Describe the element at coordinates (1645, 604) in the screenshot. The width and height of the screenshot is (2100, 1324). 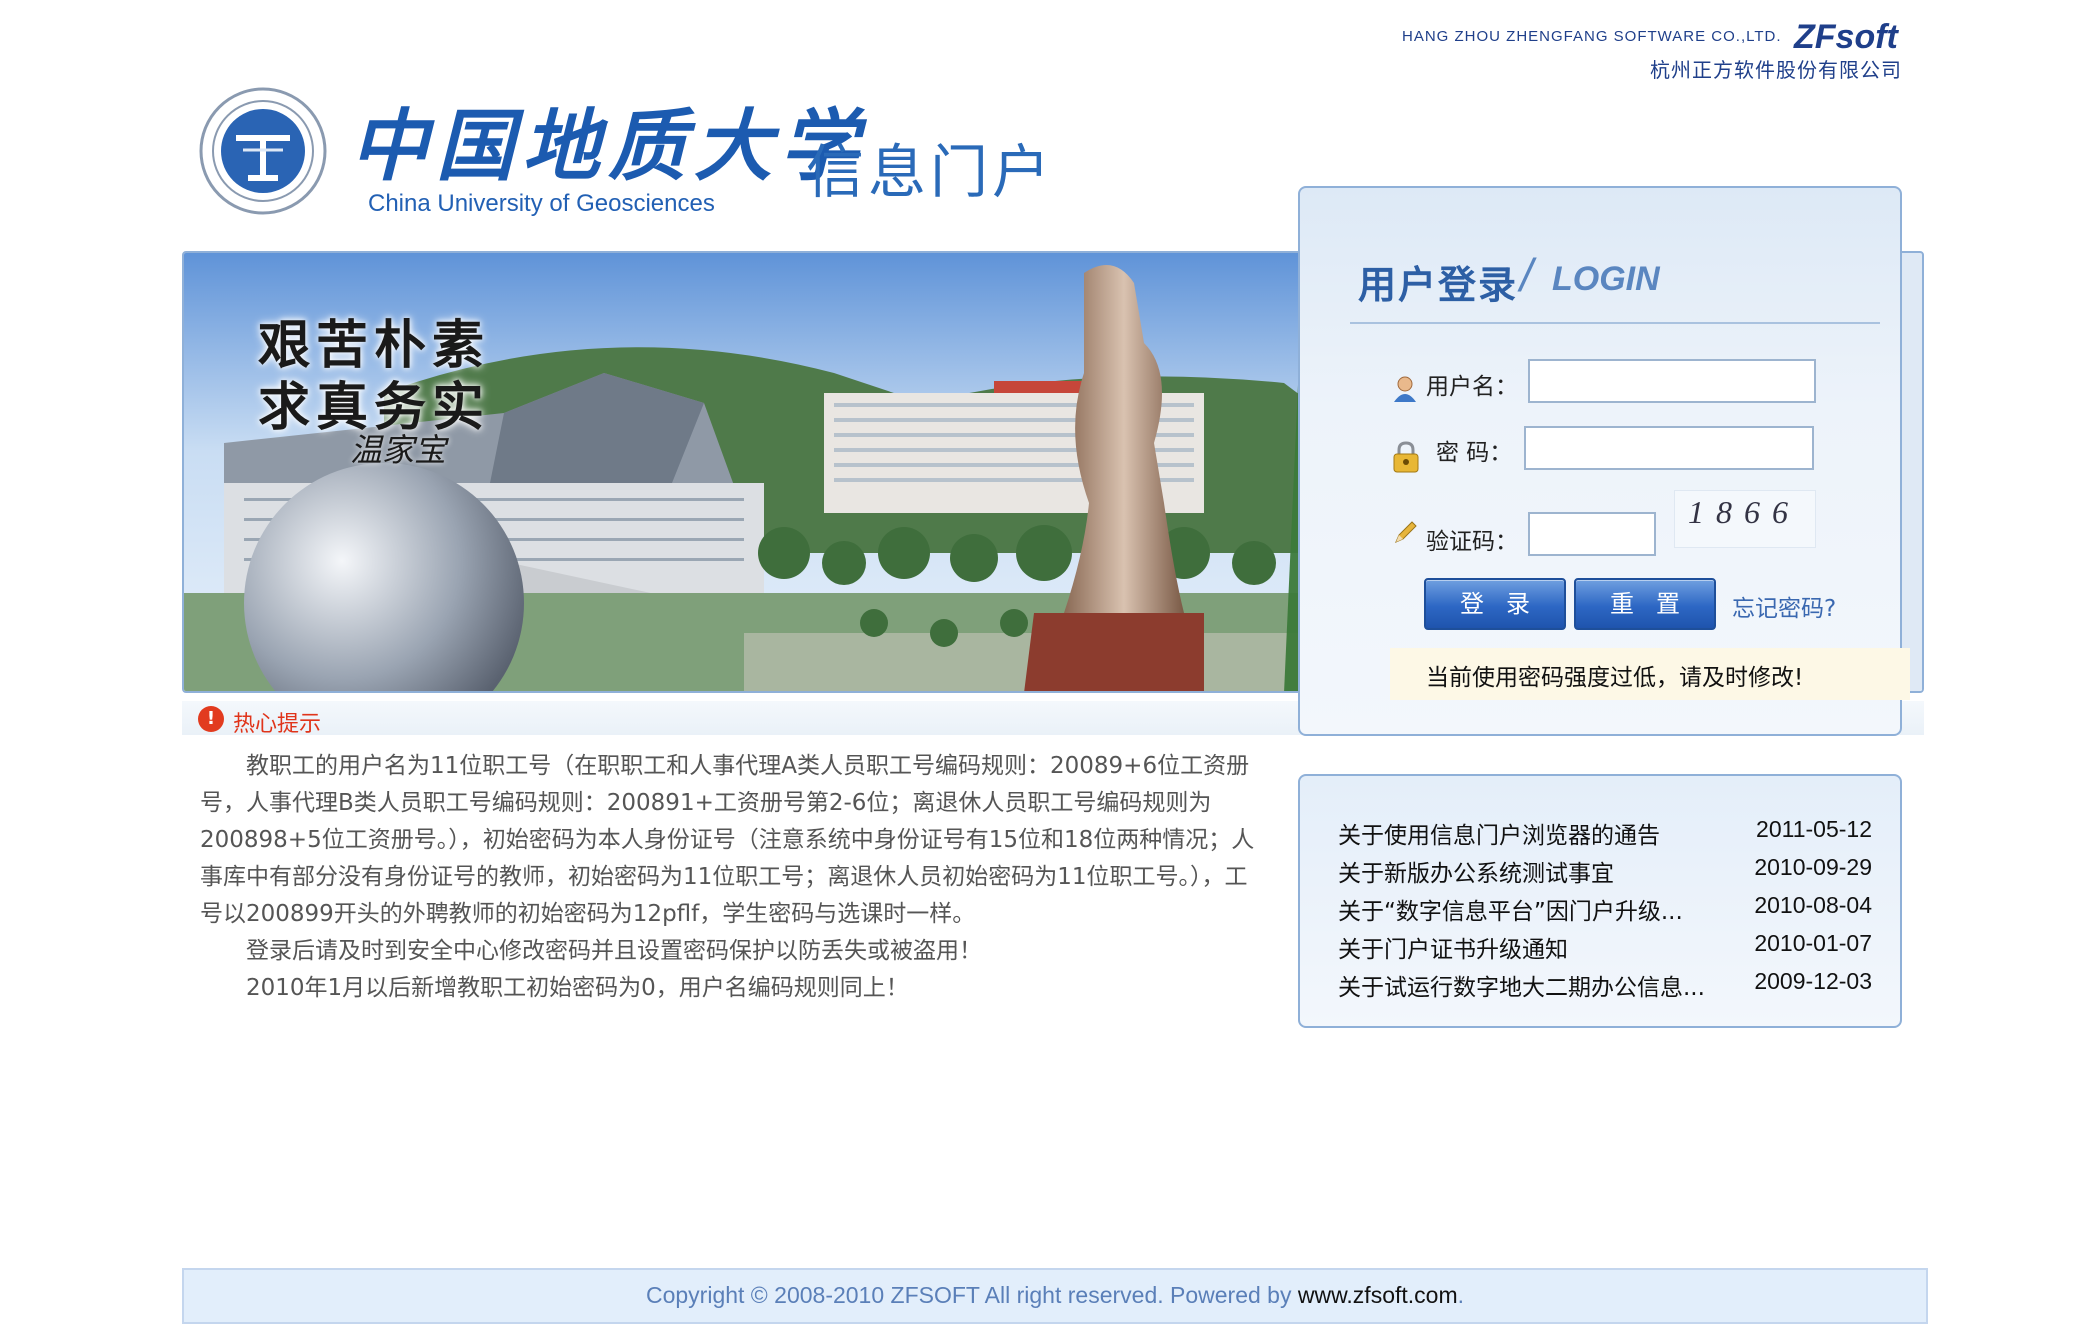
I see `reset-button: 重置` at that location.